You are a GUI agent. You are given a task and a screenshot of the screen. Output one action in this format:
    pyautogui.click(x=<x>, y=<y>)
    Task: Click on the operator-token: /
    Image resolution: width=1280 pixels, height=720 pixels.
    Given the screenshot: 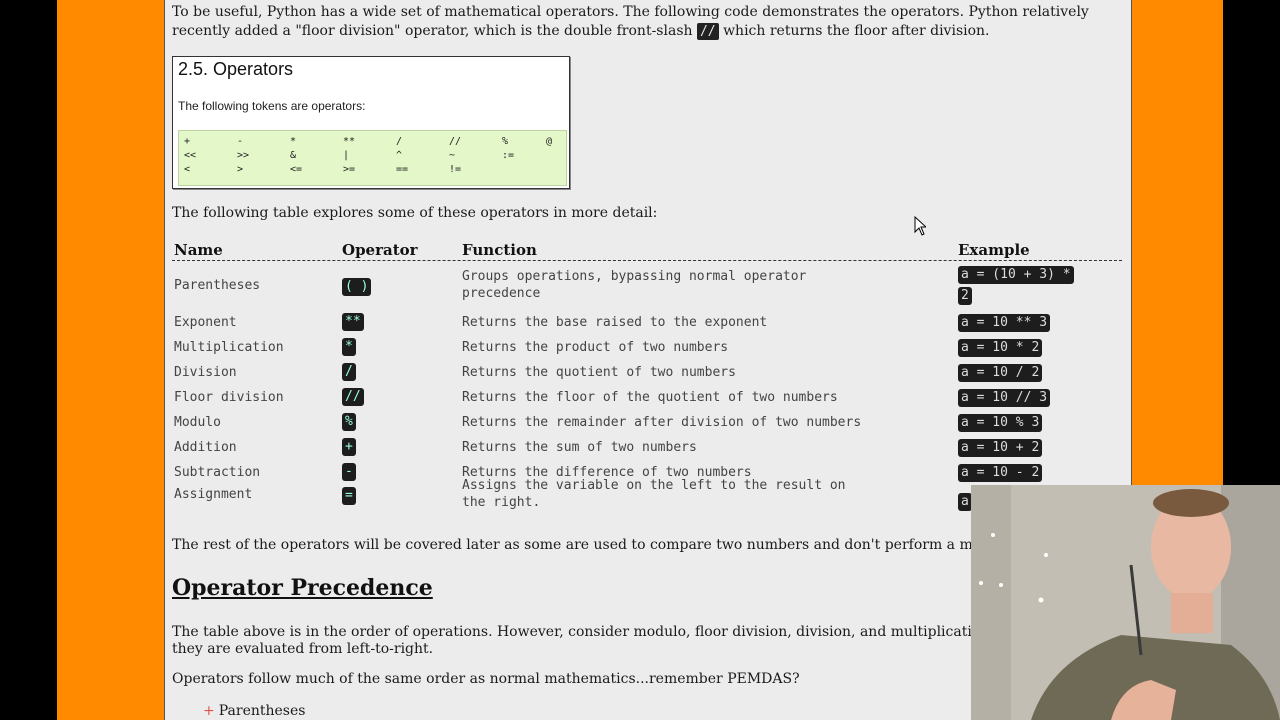 What is the action you would take?
    pyautogui.click(x=399, y=141)
    